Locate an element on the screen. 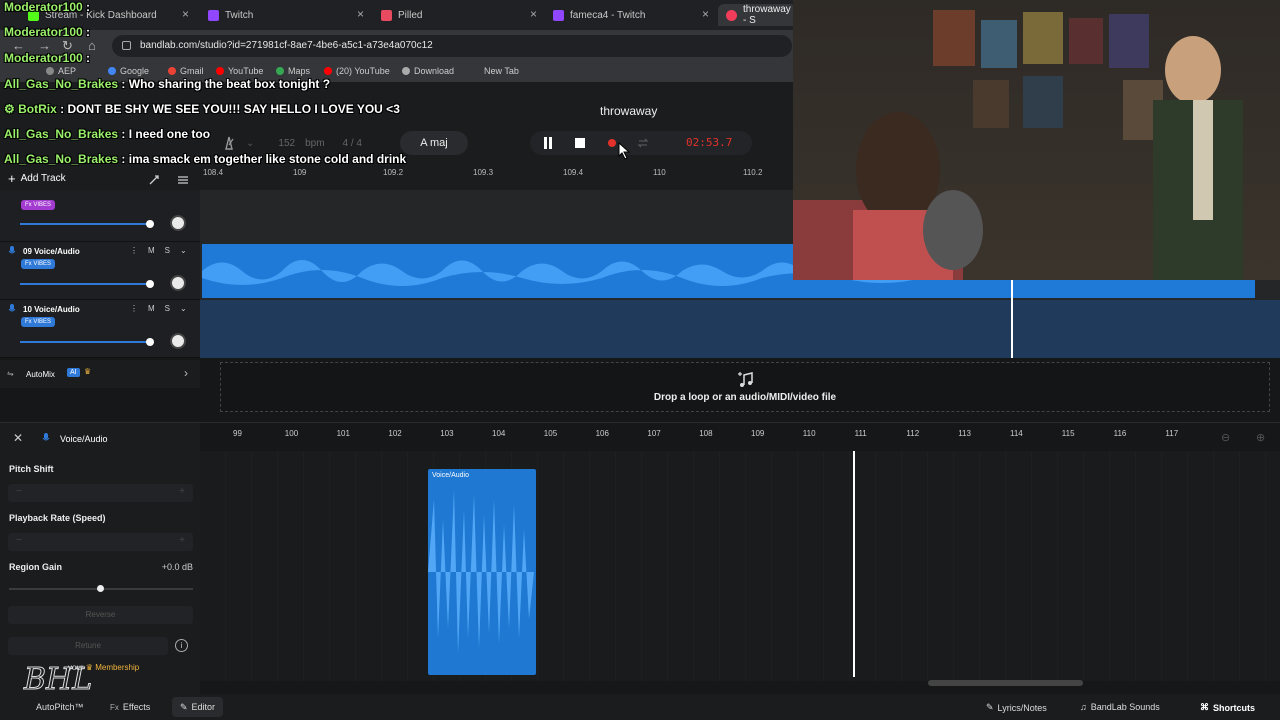 This screenshot has width=1280, height=720. record-icon is located at coordinates (612, 143).